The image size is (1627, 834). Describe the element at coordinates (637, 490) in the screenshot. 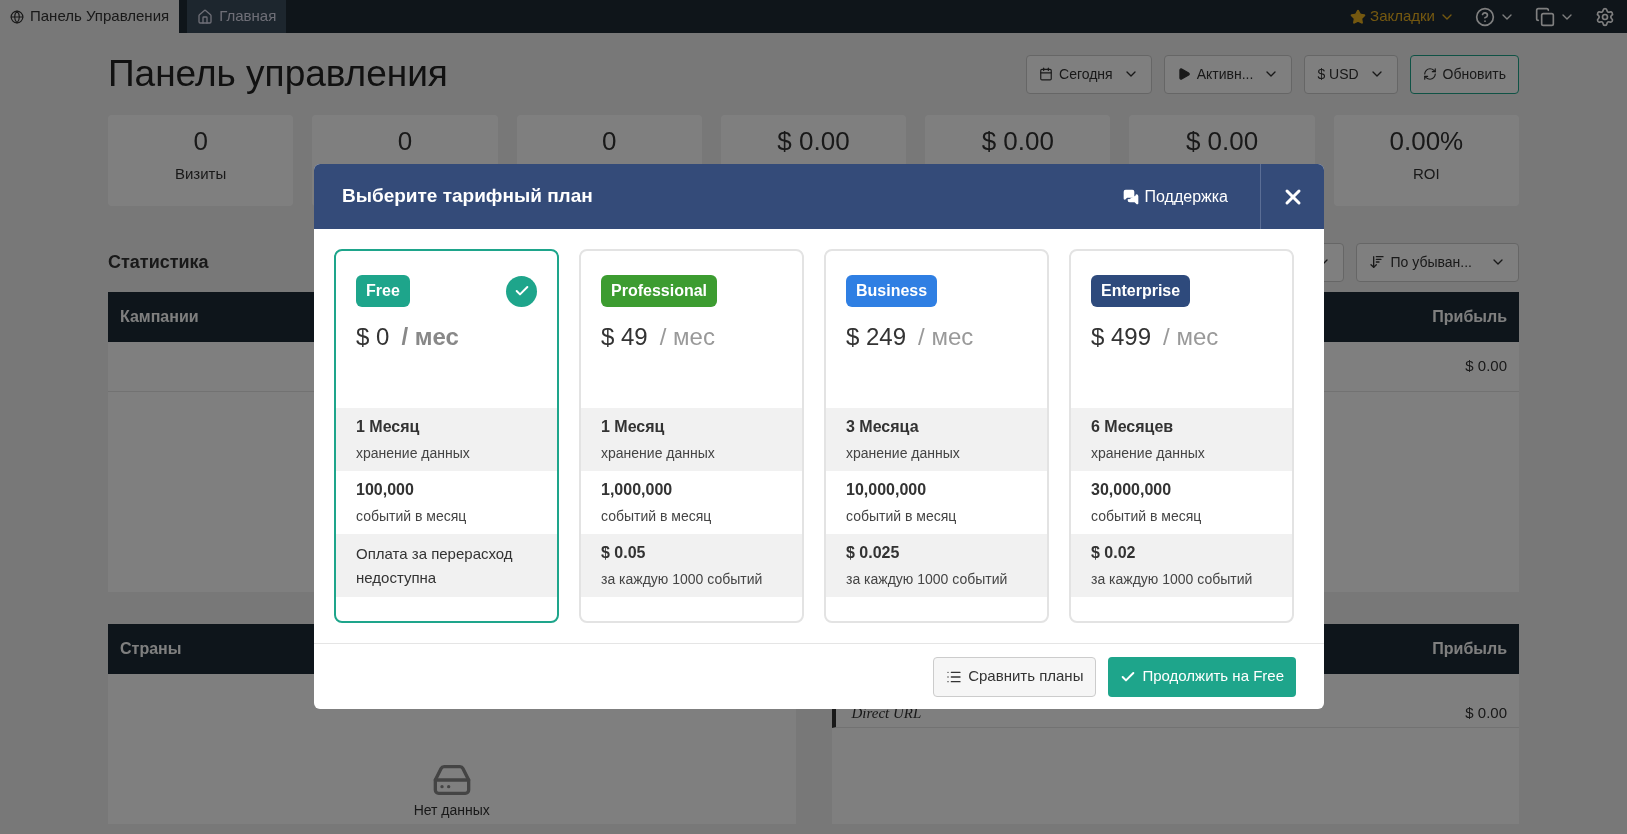

I see `feature-value: 1,000,000` at that location.